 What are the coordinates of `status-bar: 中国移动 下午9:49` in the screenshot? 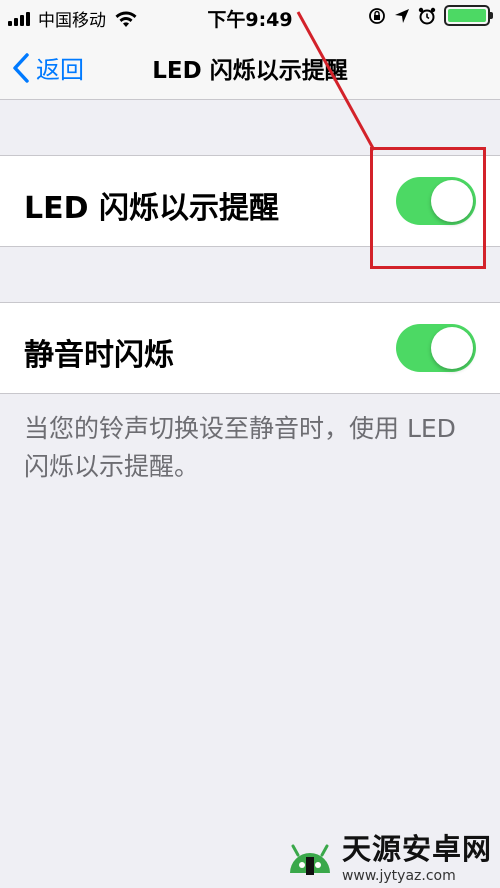 It's located at (250, 16).